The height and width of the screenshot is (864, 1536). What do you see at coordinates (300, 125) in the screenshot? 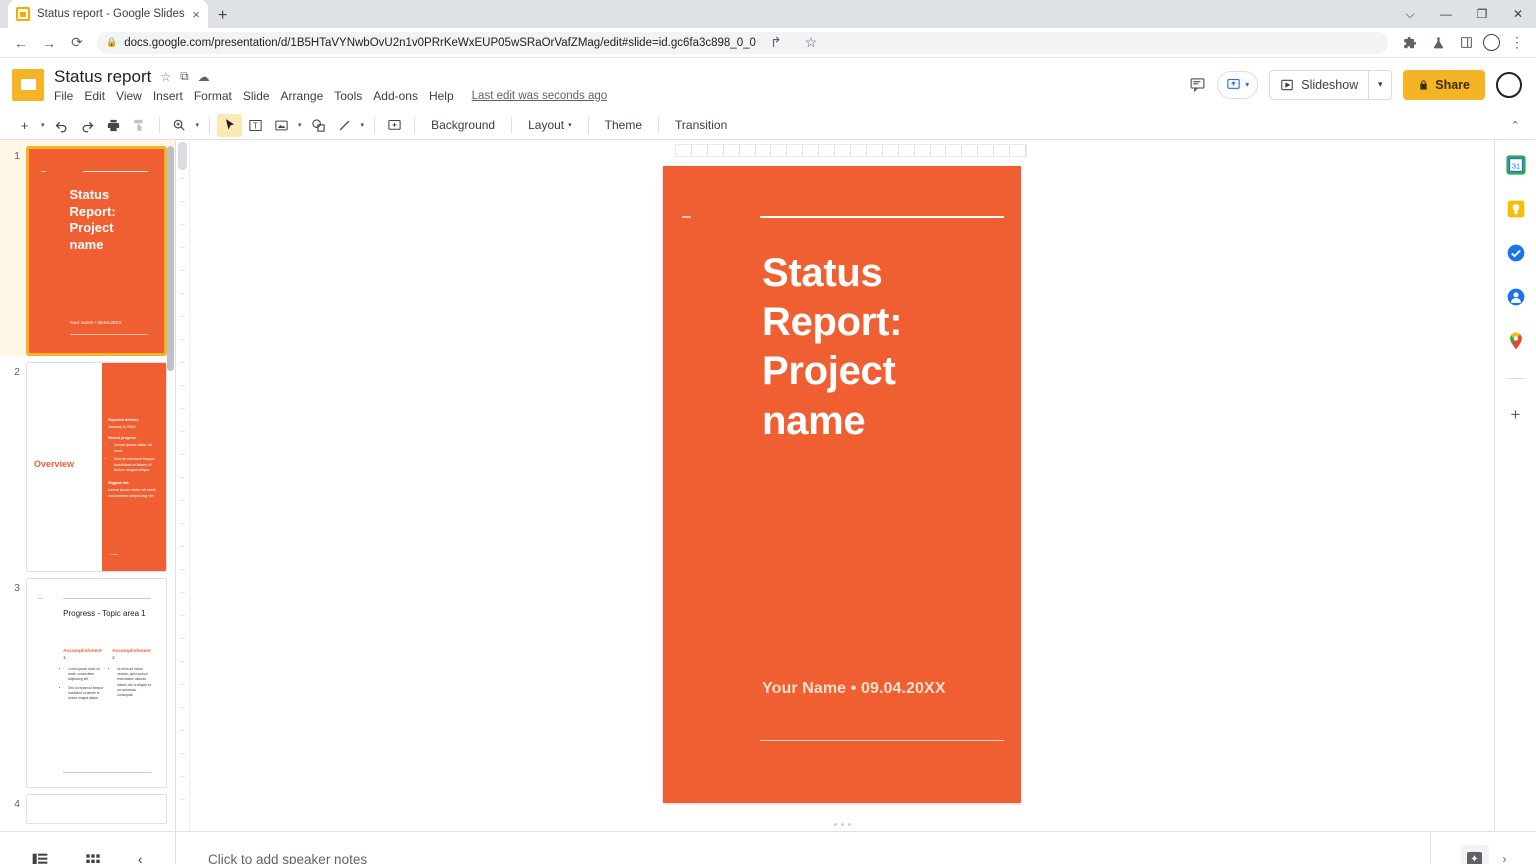
I see `image-dropdown-icon: ▾` at bounding box center [300, 125].